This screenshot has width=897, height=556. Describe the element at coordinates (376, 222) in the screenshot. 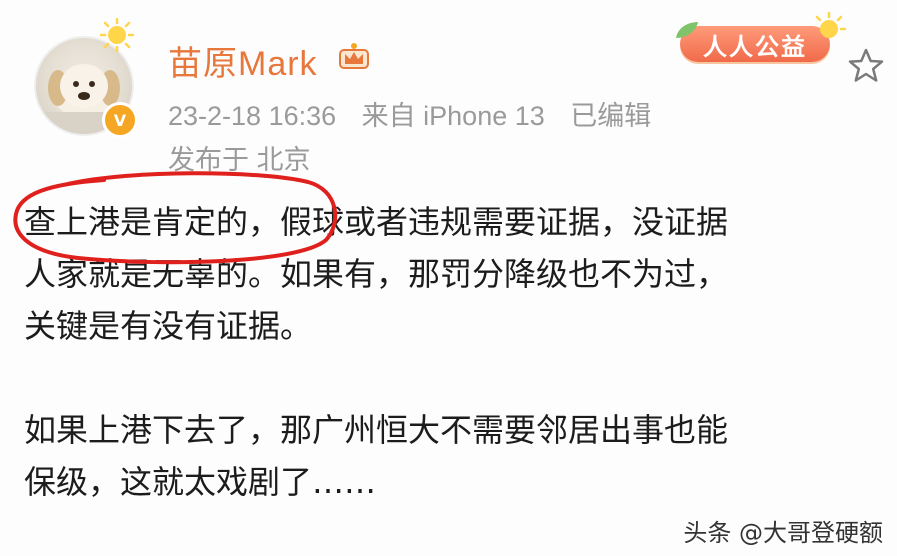

I see `post-line: 查上港是肯定的，假球或者违规需要证据，没证据` at that location.